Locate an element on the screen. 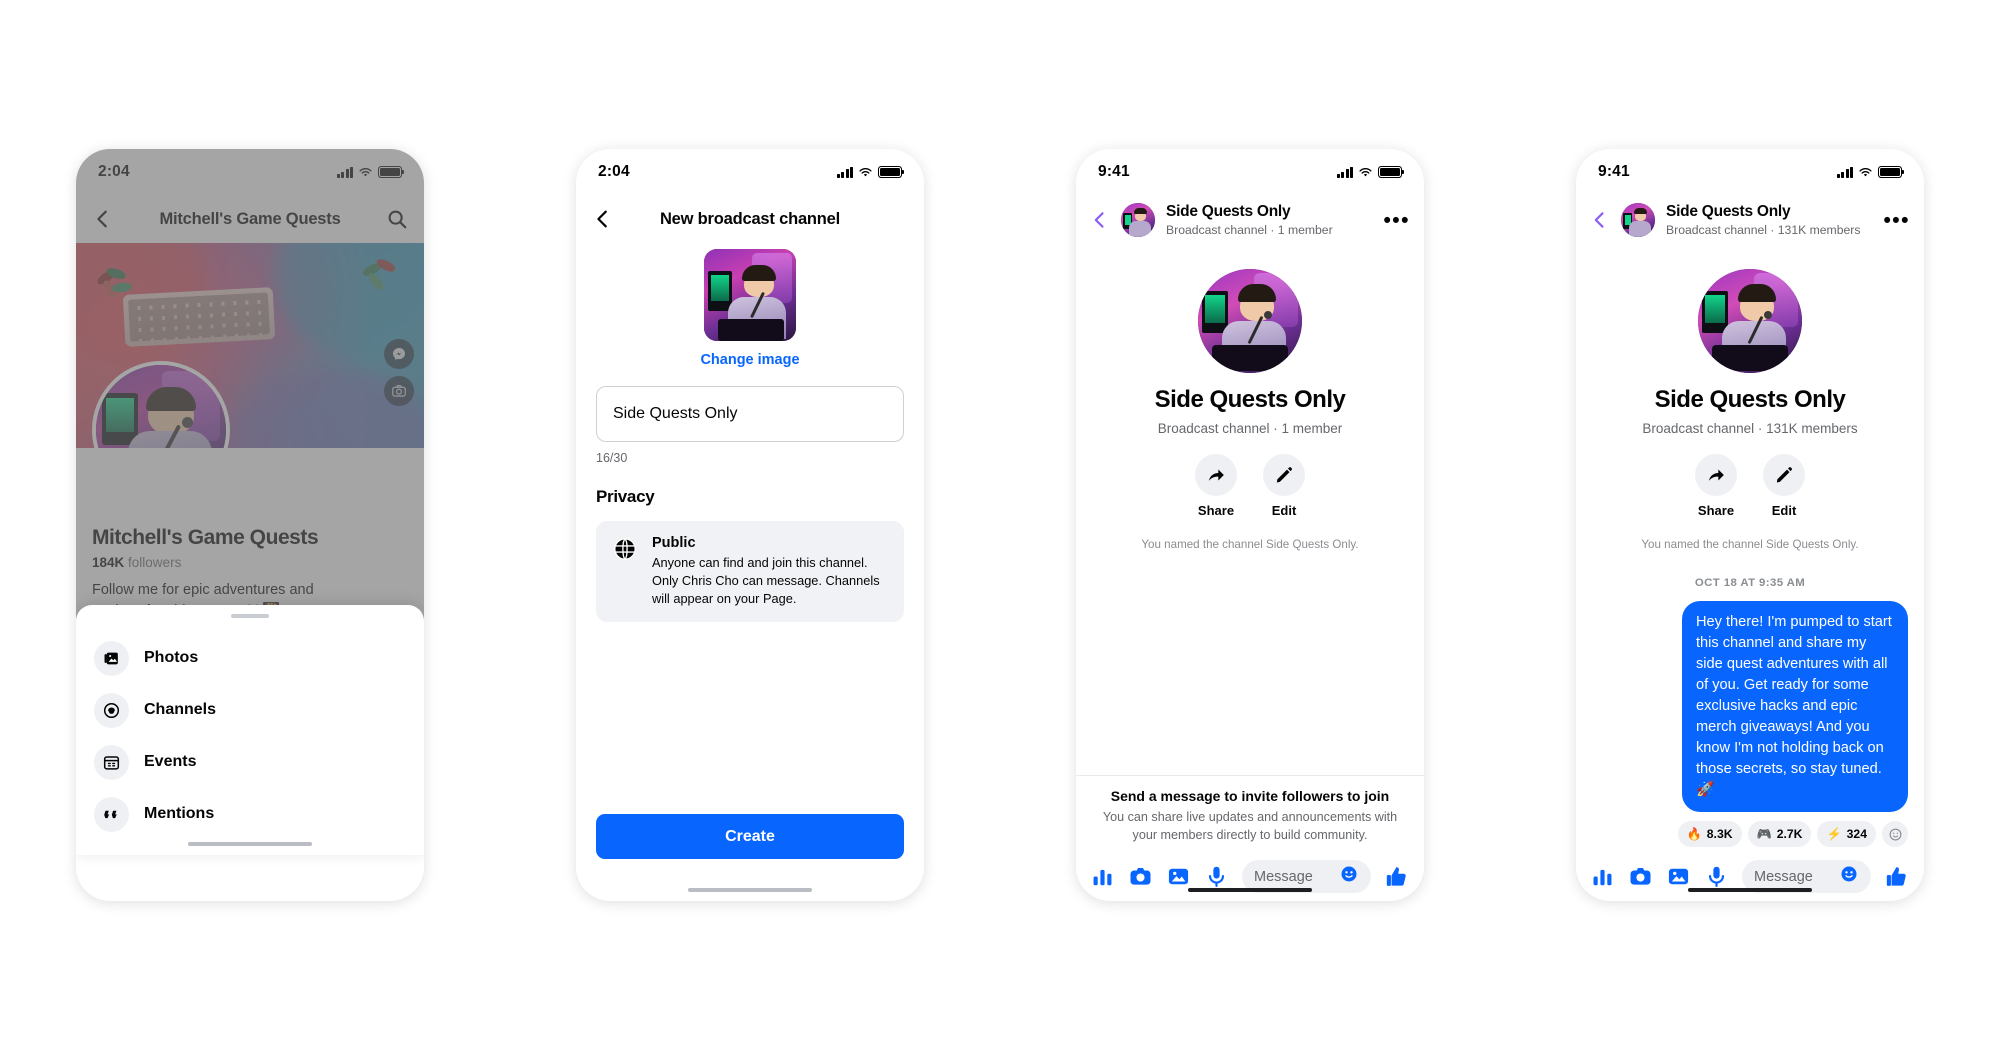 Image resolution: width=2000 pixels, height=1050 pixels. follower-label: followers is located at coordinates (155, 562).